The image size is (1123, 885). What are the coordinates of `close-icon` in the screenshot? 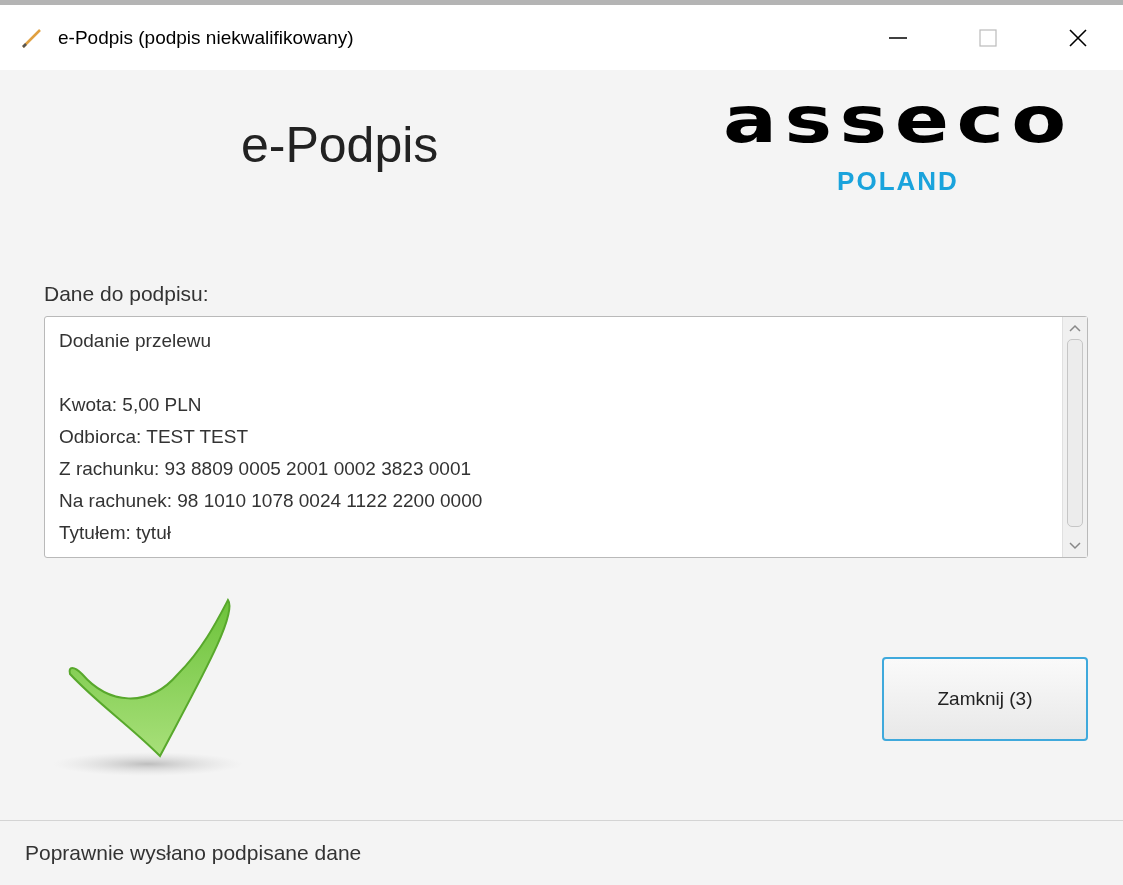 It's located at (1078, 37).